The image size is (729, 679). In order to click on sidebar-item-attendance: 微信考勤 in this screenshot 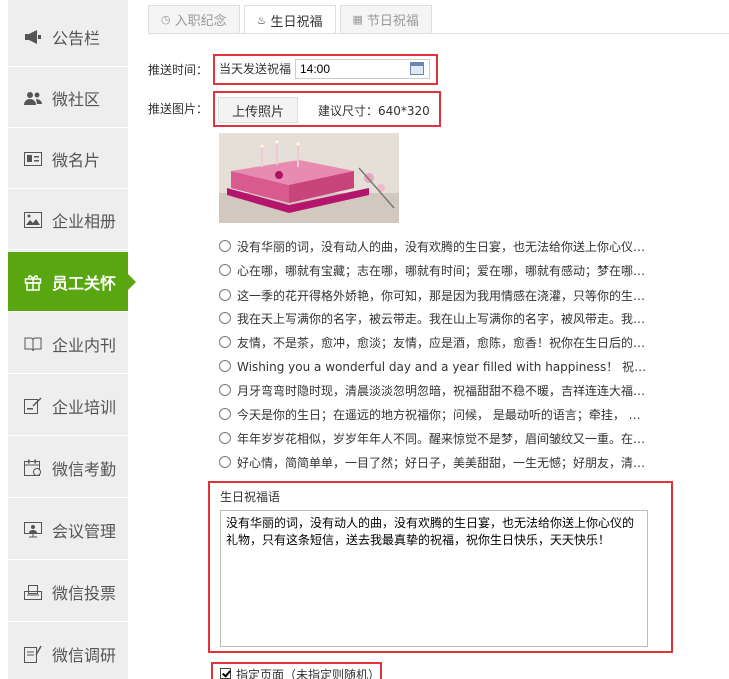, I will do `click(68, 468)`.